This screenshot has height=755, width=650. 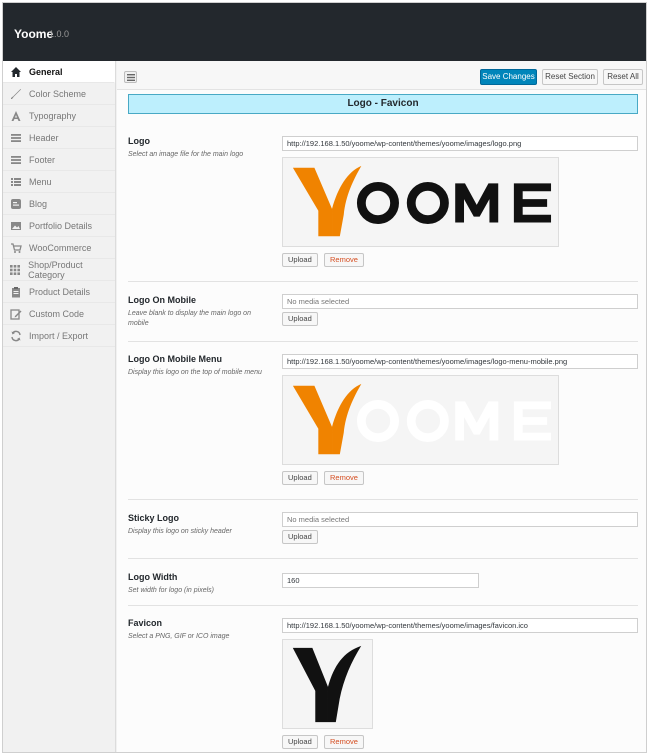 I want to click on sidebar-item-custom-code: Custom Code, so click(x=59, y=314).